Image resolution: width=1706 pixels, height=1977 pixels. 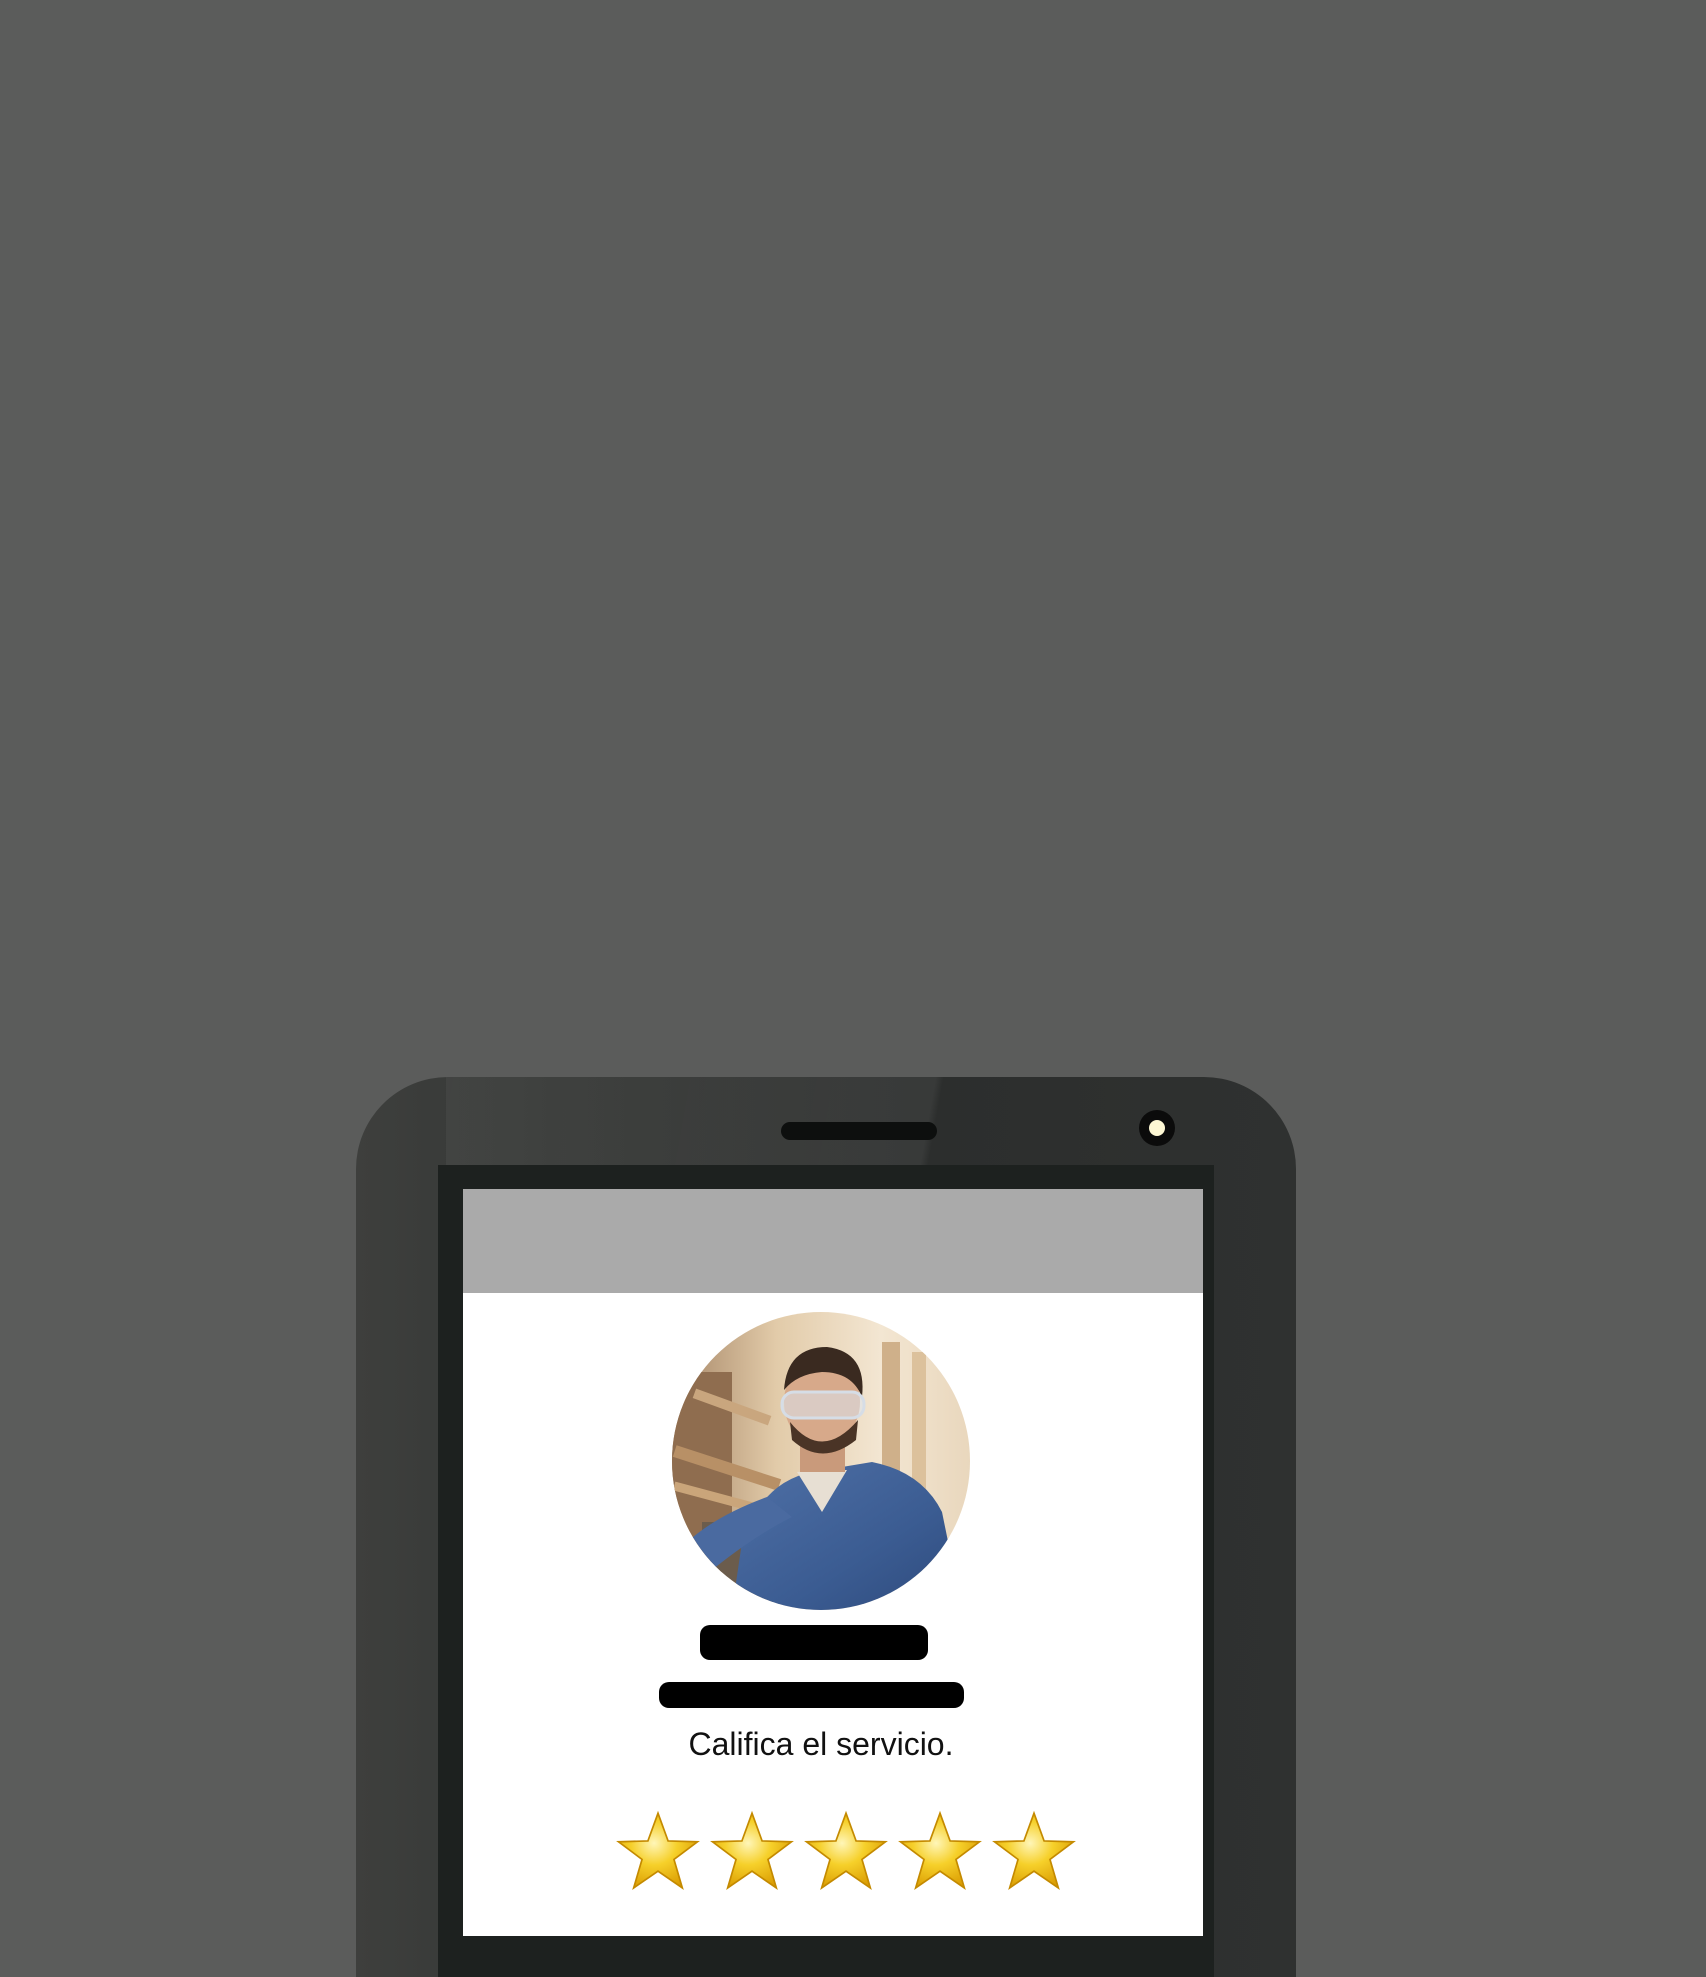 What do you see at coordinates (859, 1131) in the screenshot?
I see `earpiece-speaker` at bounding box center [859, 1131].